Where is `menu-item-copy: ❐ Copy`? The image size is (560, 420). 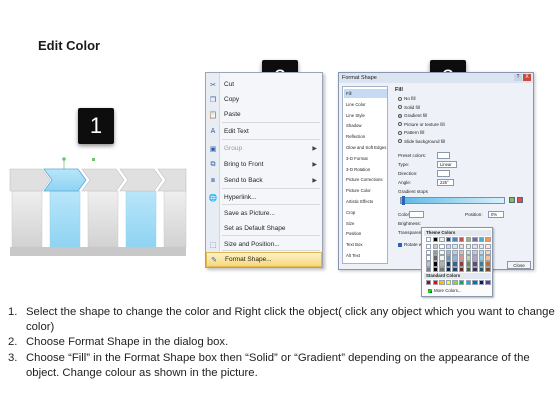 menu-item-copy: ❐ Copy is located at coordinates (264, 99).